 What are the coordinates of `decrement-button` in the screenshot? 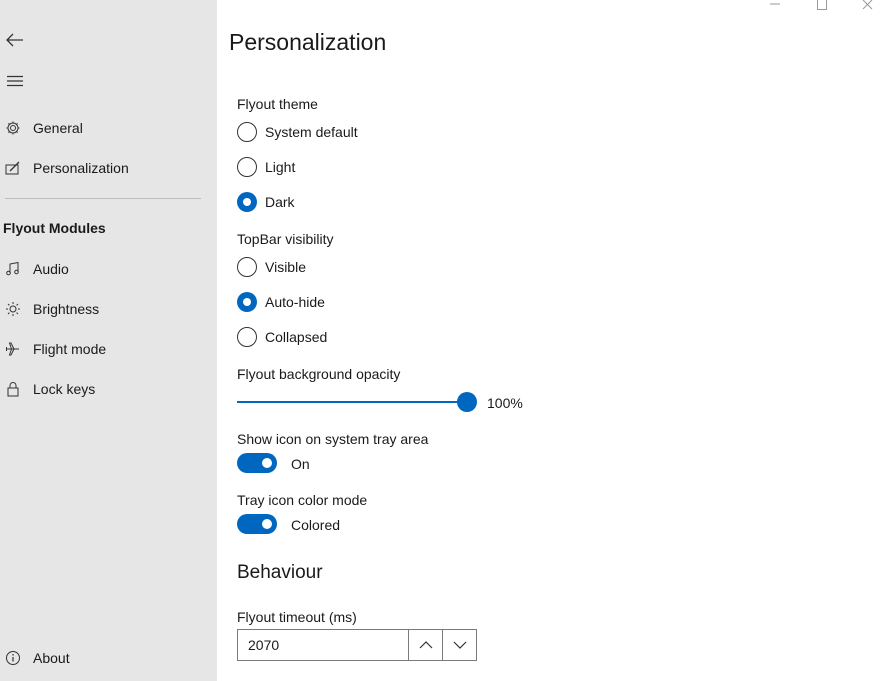 It's located at (459, 645).